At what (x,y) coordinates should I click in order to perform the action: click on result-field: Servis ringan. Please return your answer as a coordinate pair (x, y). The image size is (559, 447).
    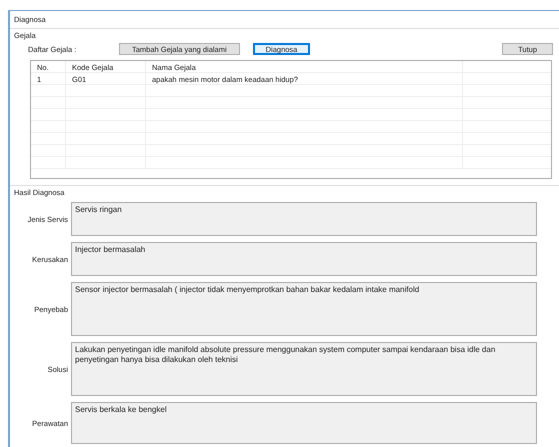
    Looking at the image, I should click on (304, 219).